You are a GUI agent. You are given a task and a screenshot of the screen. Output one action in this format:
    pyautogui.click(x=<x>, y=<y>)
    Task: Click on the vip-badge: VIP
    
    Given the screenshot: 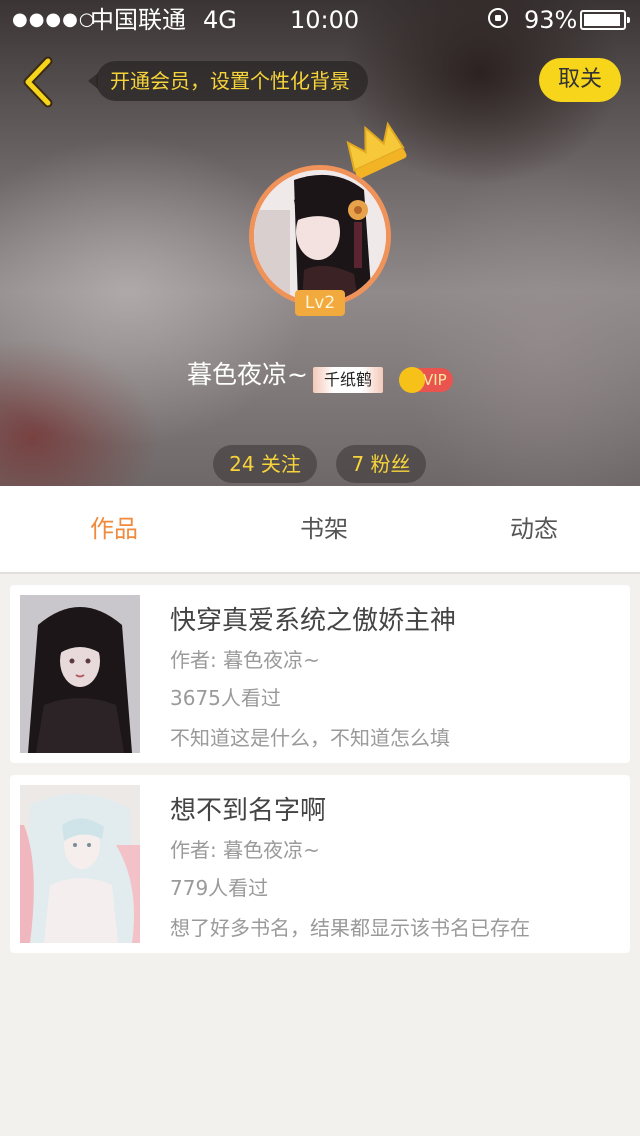 What is the action you would take?
    pyautogui.click(x=426, y=380)
    